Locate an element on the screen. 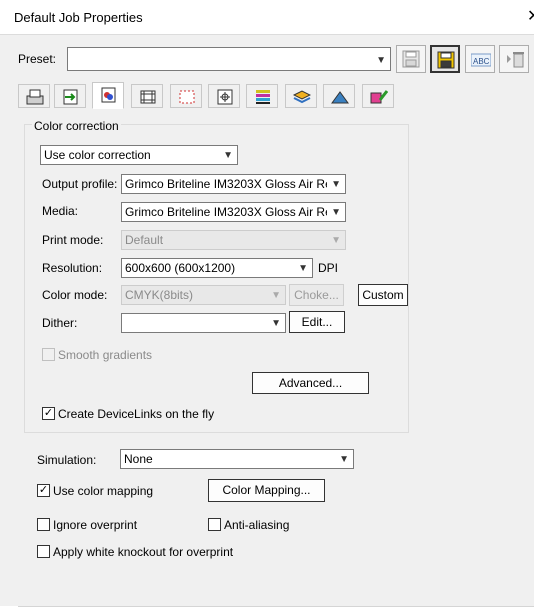 This screenshot has height=607, width=534. resolution-label: Resolution: is located at coordinates (72, 268).